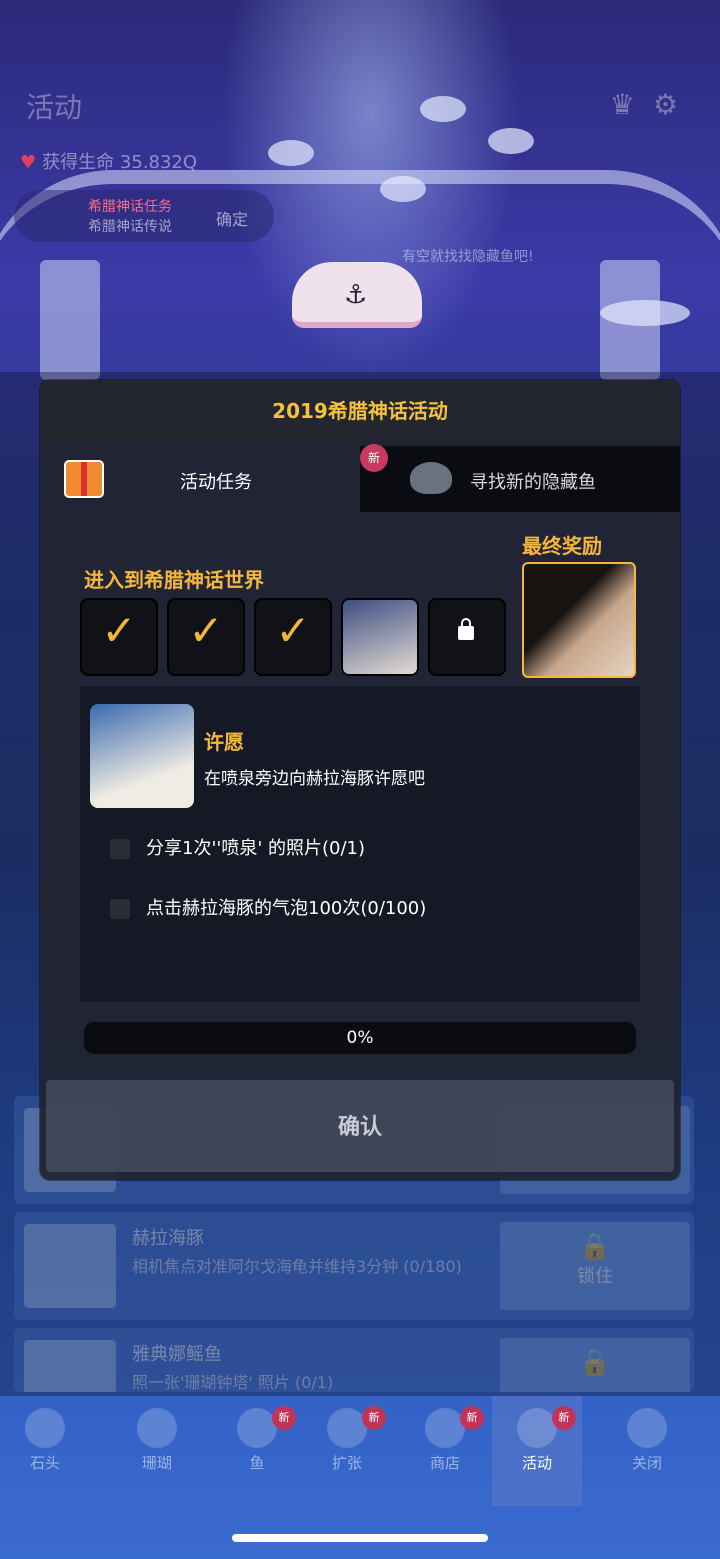  I want to click on home-indicator, so click(360, 1538).